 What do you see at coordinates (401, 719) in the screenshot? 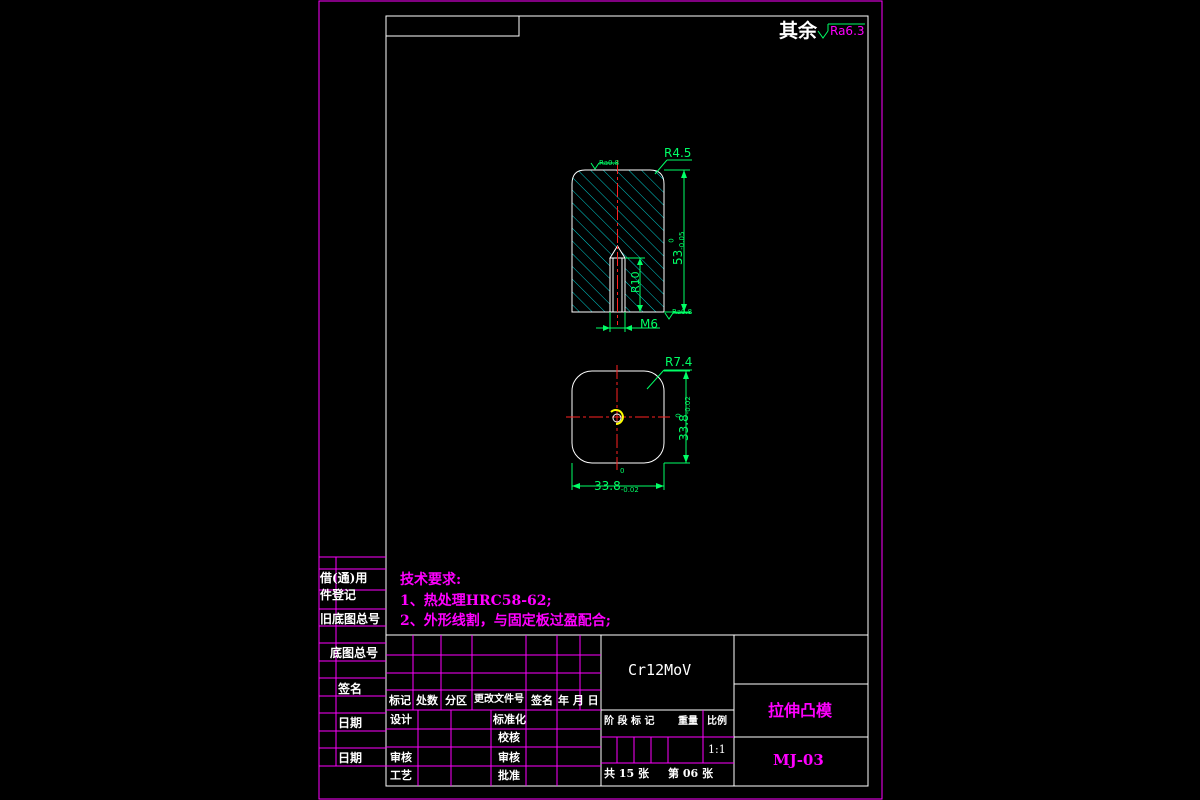
I see `label-design: 设计` at bounding box center [401, 719].